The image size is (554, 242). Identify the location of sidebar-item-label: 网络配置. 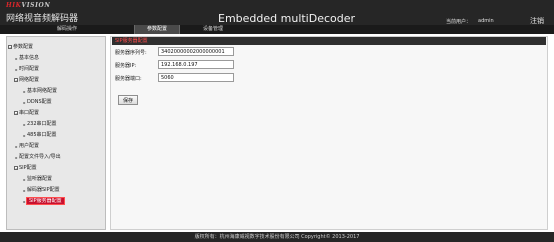
(29, 80).